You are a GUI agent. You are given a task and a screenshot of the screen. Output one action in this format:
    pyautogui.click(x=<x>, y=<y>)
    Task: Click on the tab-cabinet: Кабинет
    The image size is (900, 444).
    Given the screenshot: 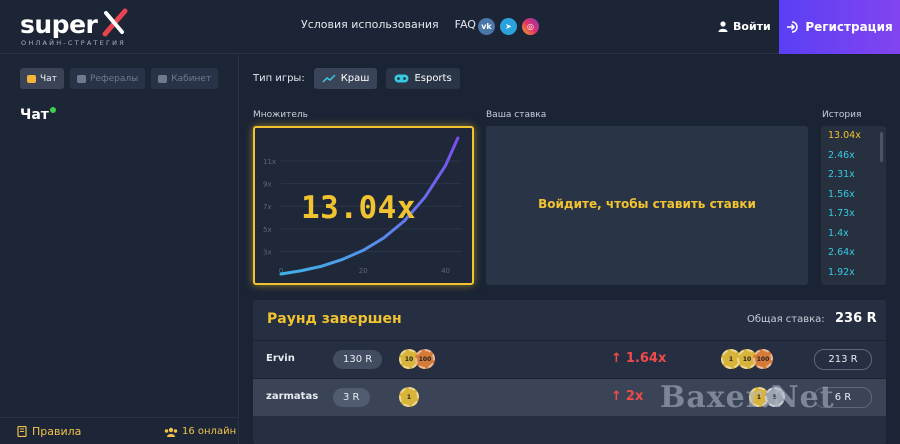 What is the action you would take?
    pyautogui.click(x=185, y=78)
    